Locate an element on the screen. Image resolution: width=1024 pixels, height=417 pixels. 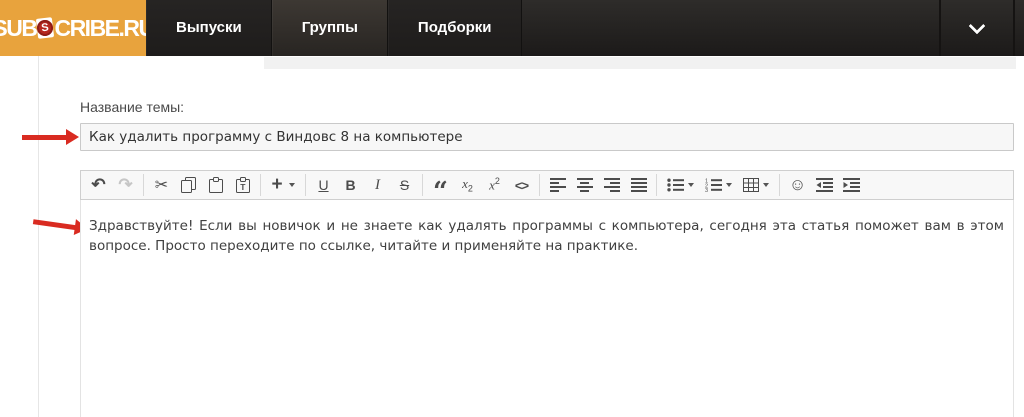
italic-icon: I is located at coordinates (377, 184).